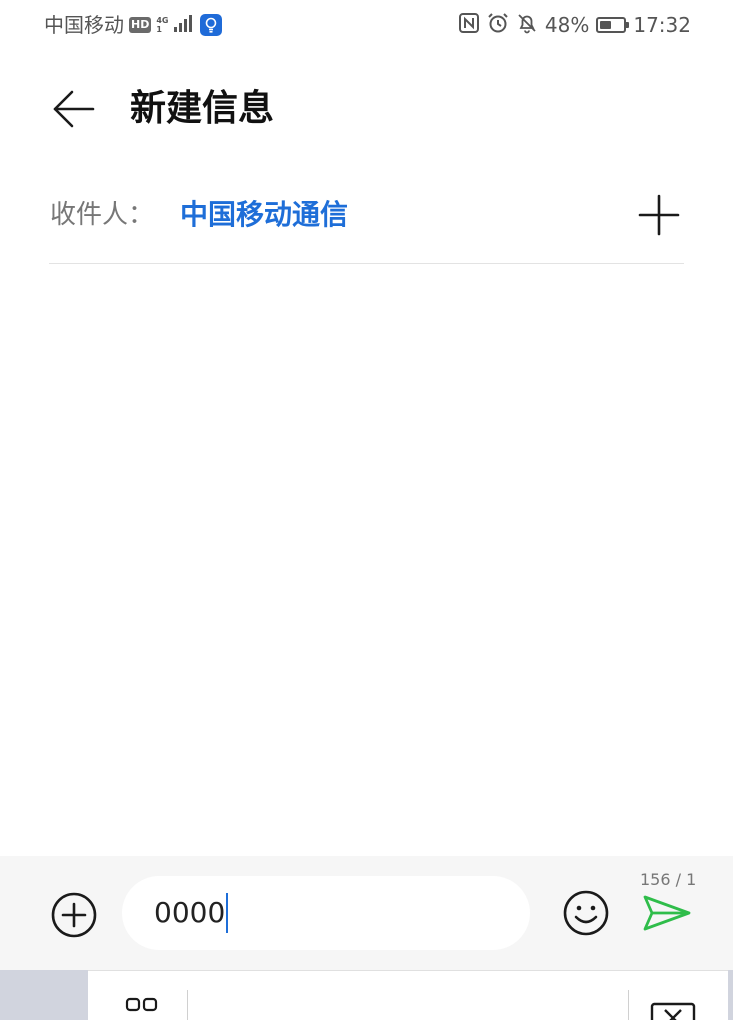  I want to click on send-icon, so click(667, 913).